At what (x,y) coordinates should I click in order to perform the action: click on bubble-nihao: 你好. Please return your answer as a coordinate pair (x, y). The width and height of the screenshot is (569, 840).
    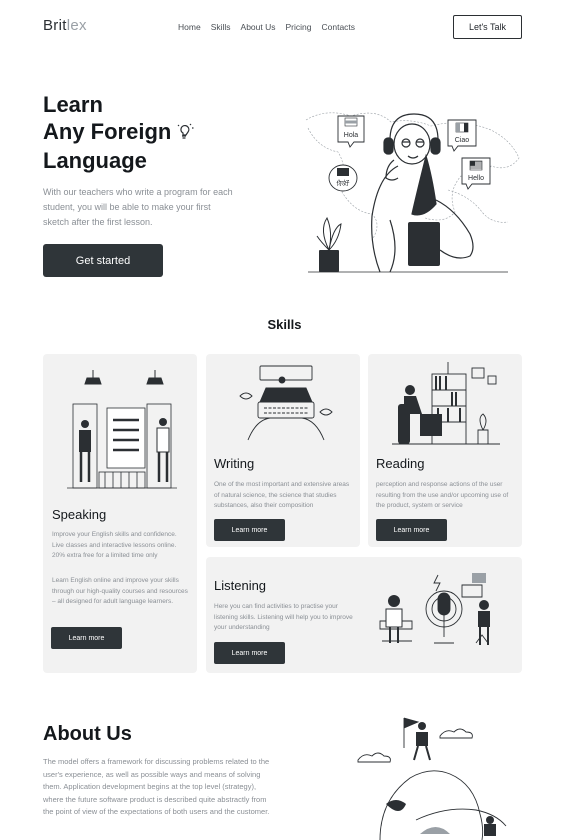
    Looking at the image, I should click on (343, 178).